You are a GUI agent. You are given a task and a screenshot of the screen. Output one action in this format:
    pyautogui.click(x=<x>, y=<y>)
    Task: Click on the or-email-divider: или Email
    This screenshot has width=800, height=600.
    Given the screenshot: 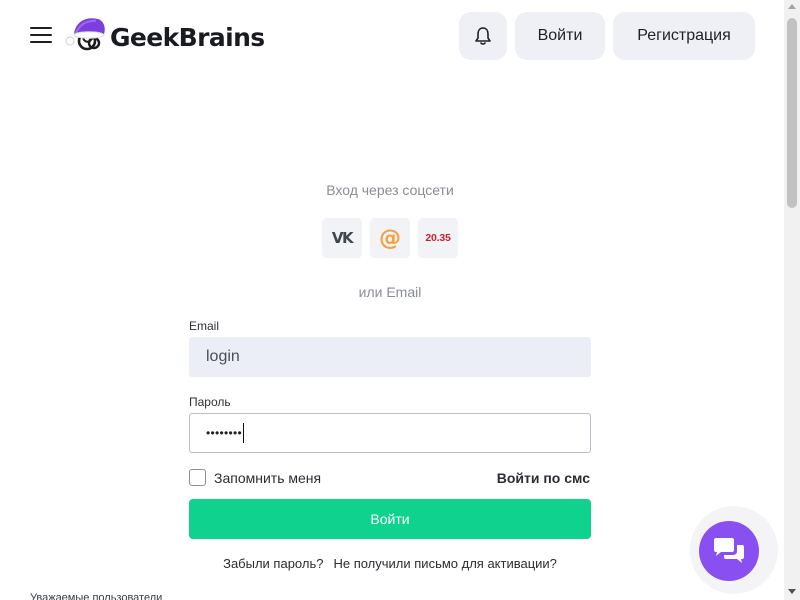 What is the action you would take?
    pyautogui.click(x=390, y=292)
    